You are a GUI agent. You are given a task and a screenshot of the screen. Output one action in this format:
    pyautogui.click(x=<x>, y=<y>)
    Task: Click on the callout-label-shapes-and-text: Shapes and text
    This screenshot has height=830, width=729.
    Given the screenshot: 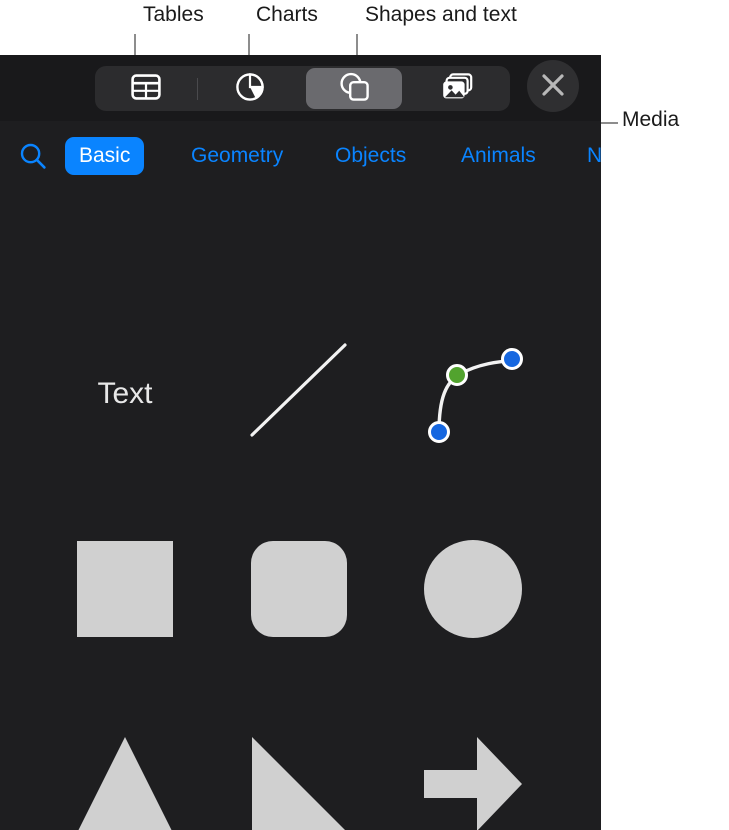 What is the action you would take?
    pyautogui.click(x=441, y=14)
    